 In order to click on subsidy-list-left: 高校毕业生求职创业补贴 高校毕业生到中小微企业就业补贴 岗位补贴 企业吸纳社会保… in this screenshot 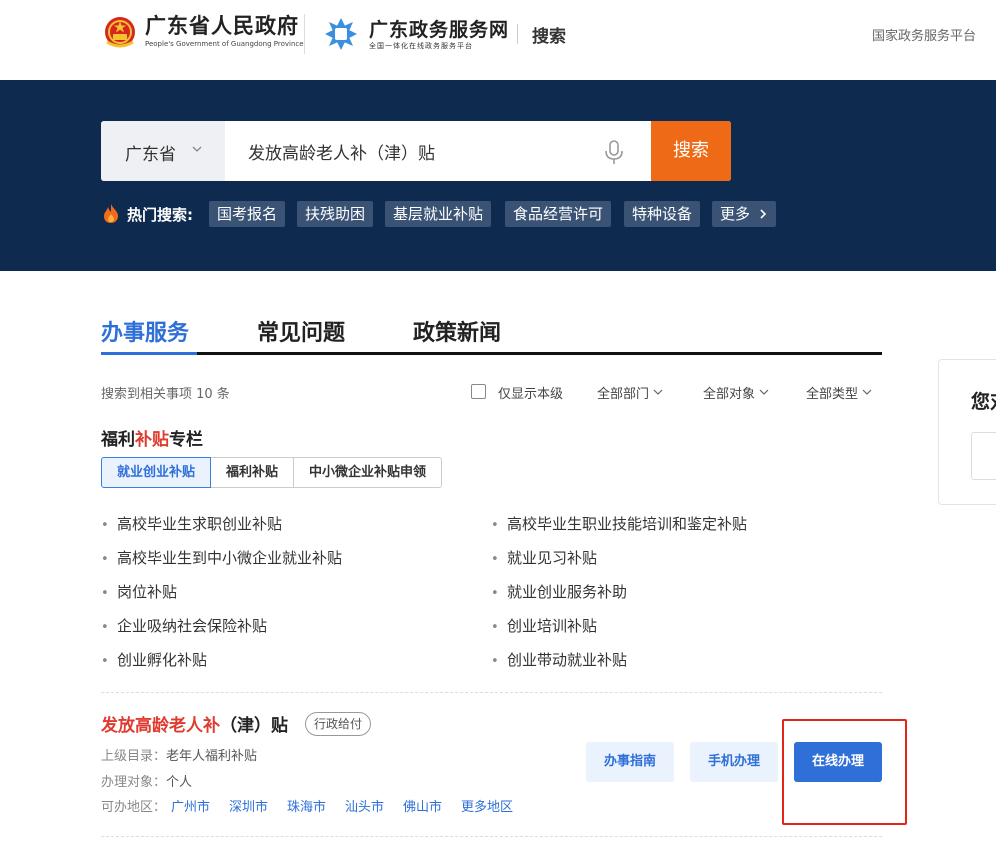, I will do `click(221, 598)`.